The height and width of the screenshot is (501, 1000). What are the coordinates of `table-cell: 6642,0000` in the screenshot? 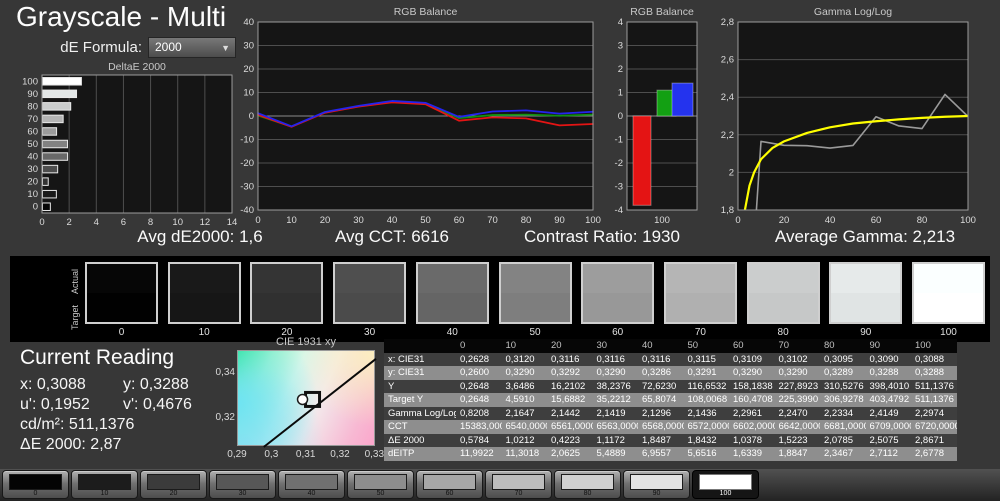 It's located at (799, 427).